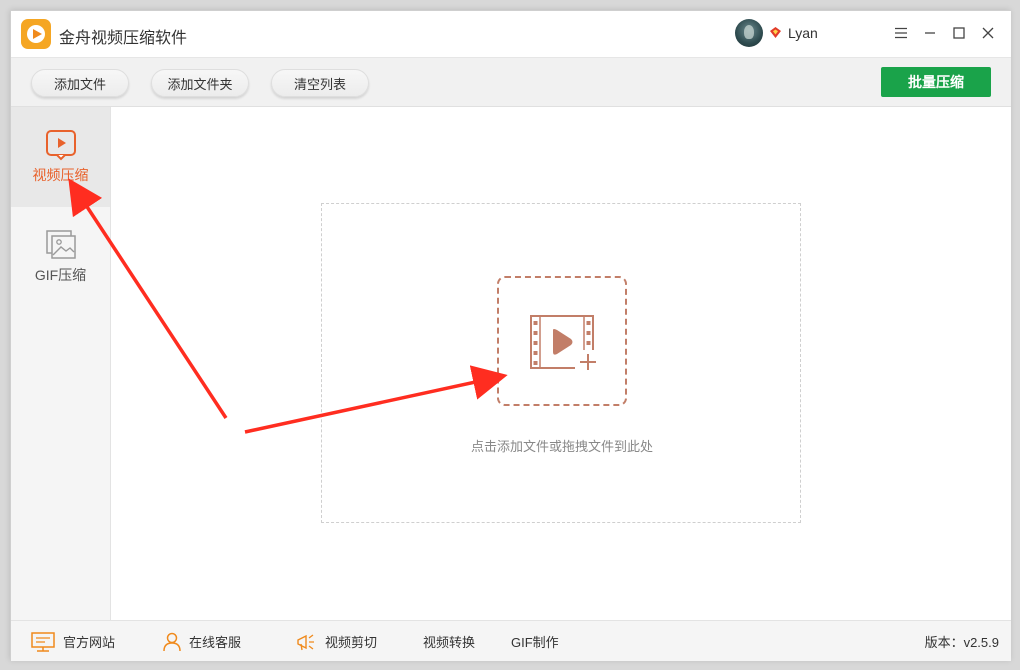  I want to click on status-bar: 官方网站 在线客服 视频剪切 视频转换 GIF制作 版本：v2.5.9, so click(511, 640).